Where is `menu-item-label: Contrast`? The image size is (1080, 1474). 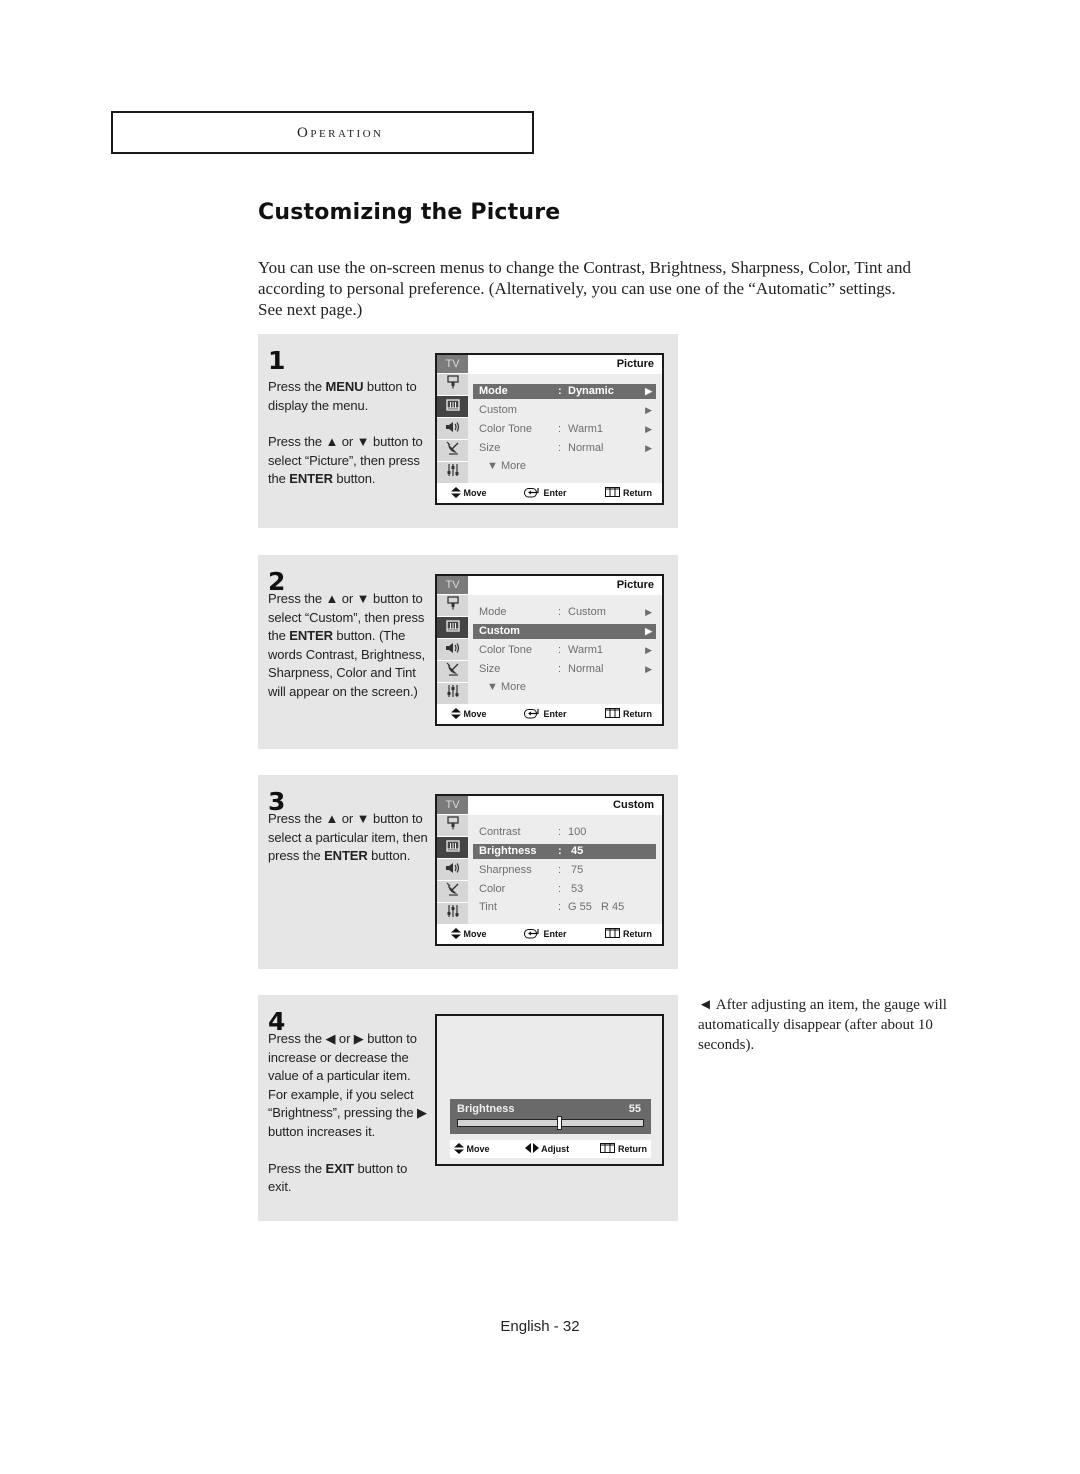
menu-item-label: Contrast is located at coordinates (500, 832).